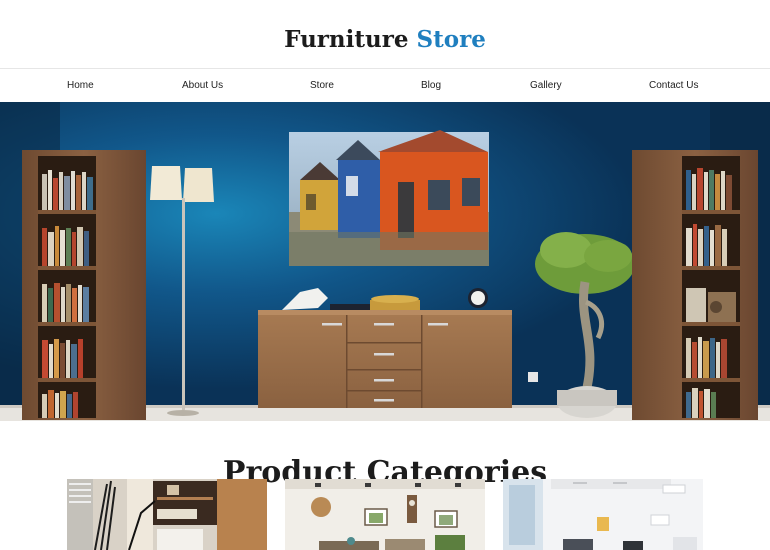 The image size is (770, 550). What do you see at coordinates (322, 85) in the screenshot?
I see `nav-item-store: Store` at bounding box center [322, 85].